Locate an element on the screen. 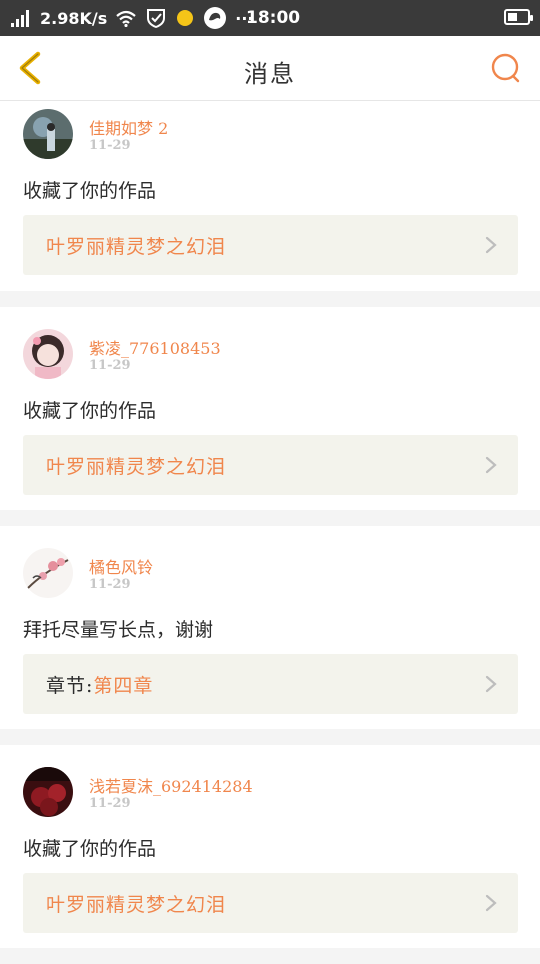 The image size is (540, 964). status-bar: 2.98K/s ··· 18:00 is located at coordinates (270, 18).